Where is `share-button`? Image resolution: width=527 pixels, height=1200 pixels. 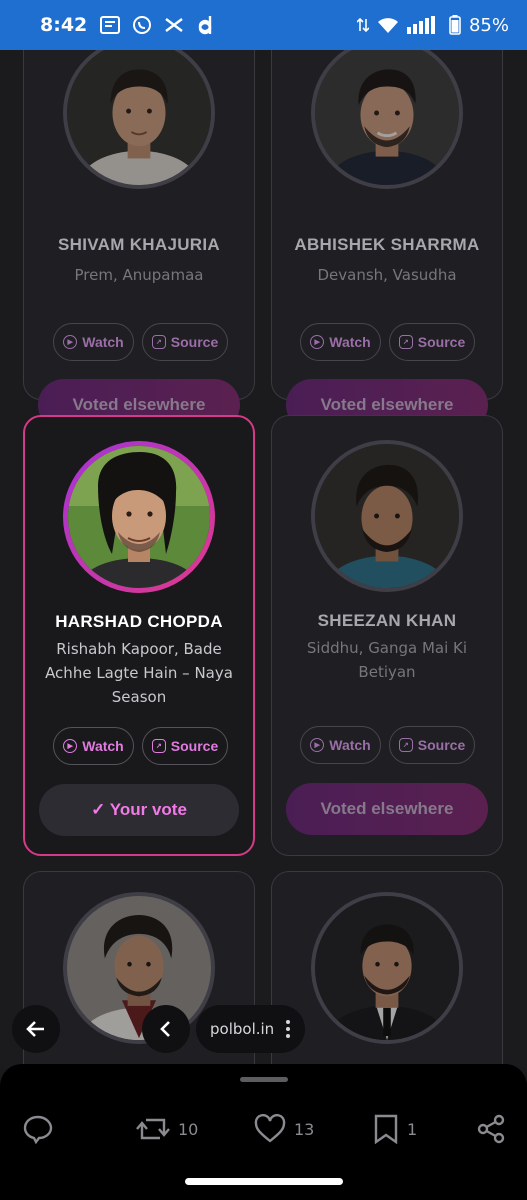
share-button is located at coordinates (491, 1129).